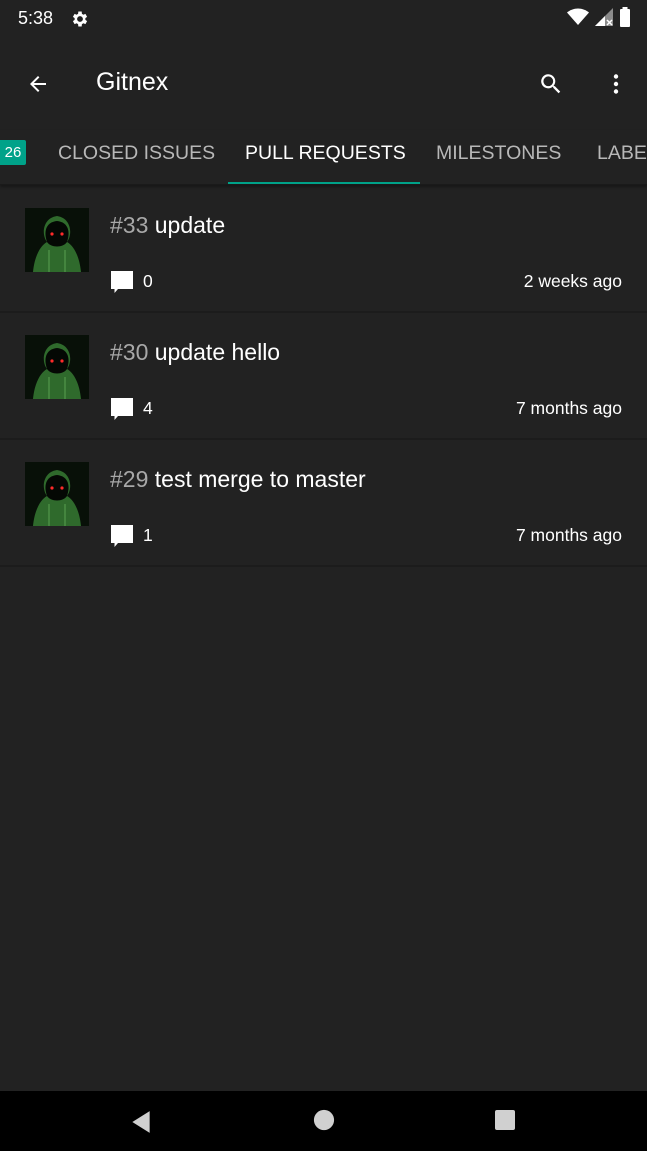 The width and height of the screenshot is (647, 1151). What do you see at coordinates (498, 157) in the screenshot?
I see `tab-milestones: MILESTONES` at bounding box center [498, 157].